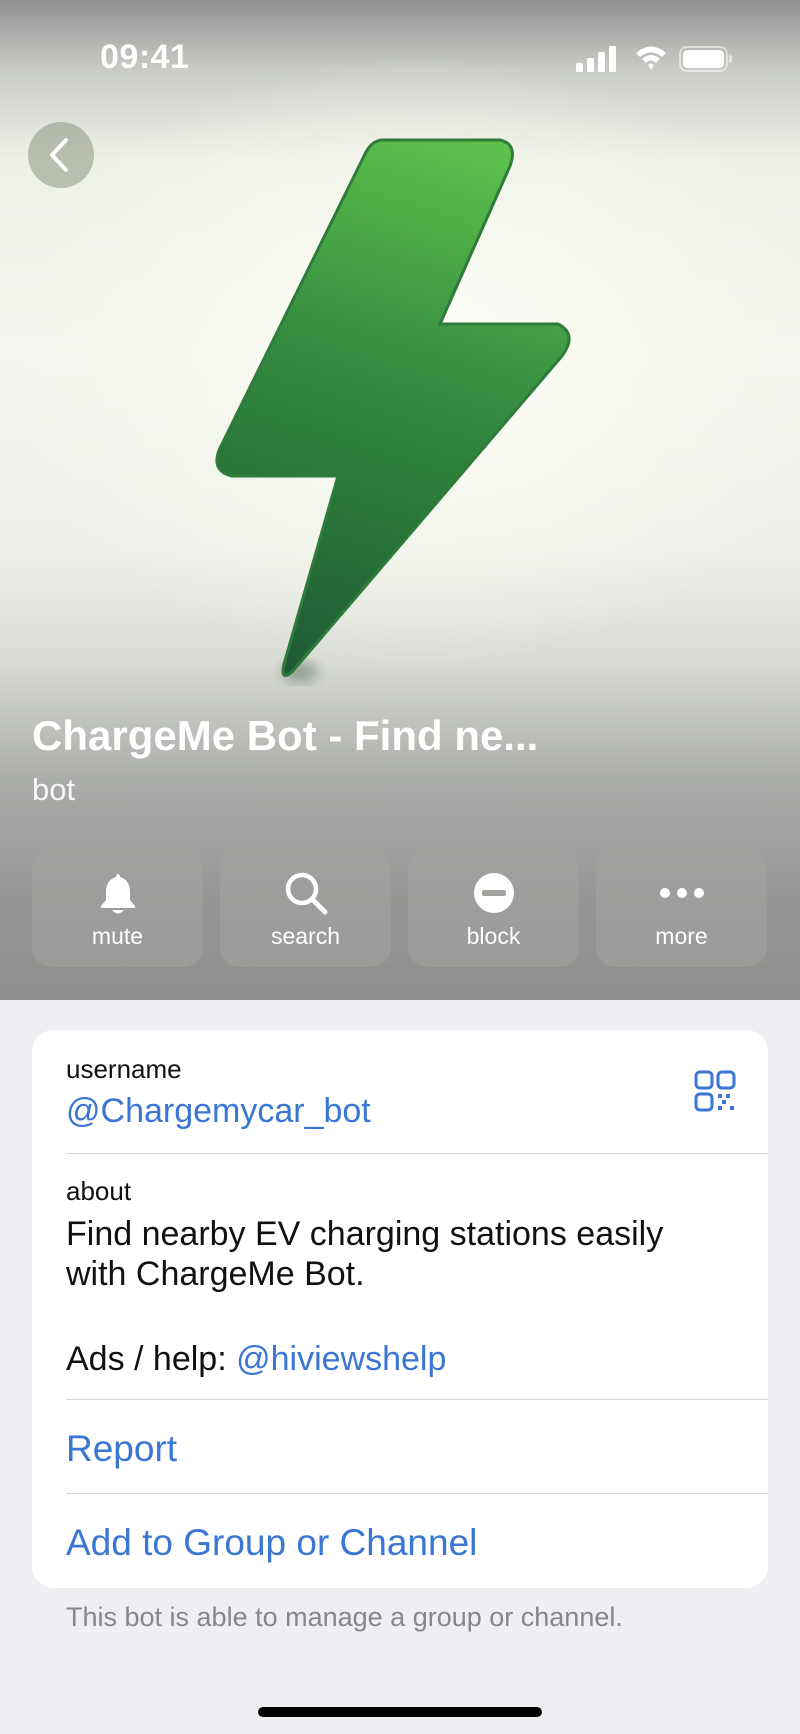 The image size is (800, 1734). Describe the element at coordinates (306, 893) in the screenshot. I see `search-icon` at that location.